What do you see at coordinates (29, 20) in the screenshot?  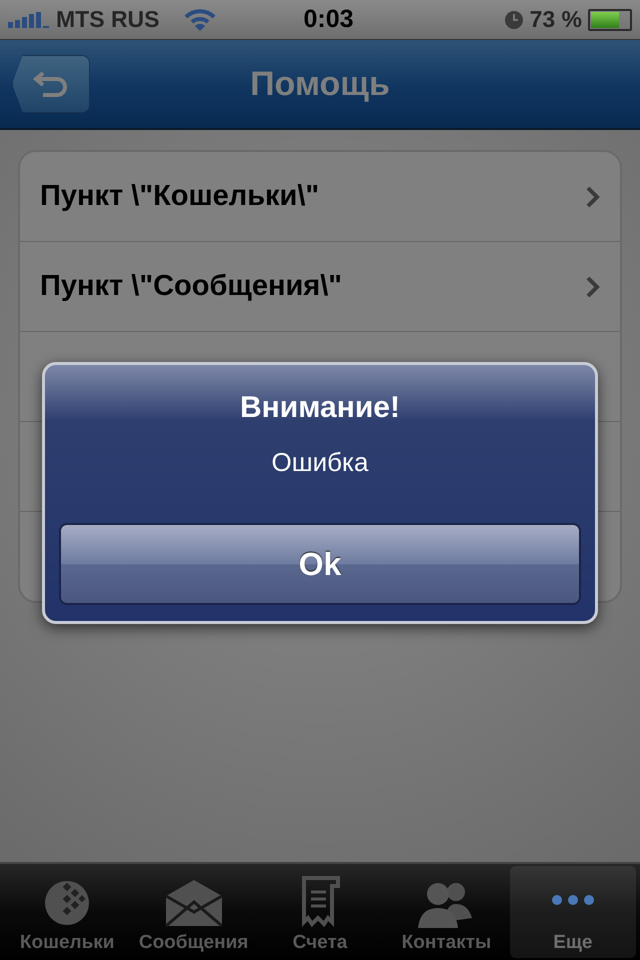 I see `signal-icon` at bounding box center [29, 20].